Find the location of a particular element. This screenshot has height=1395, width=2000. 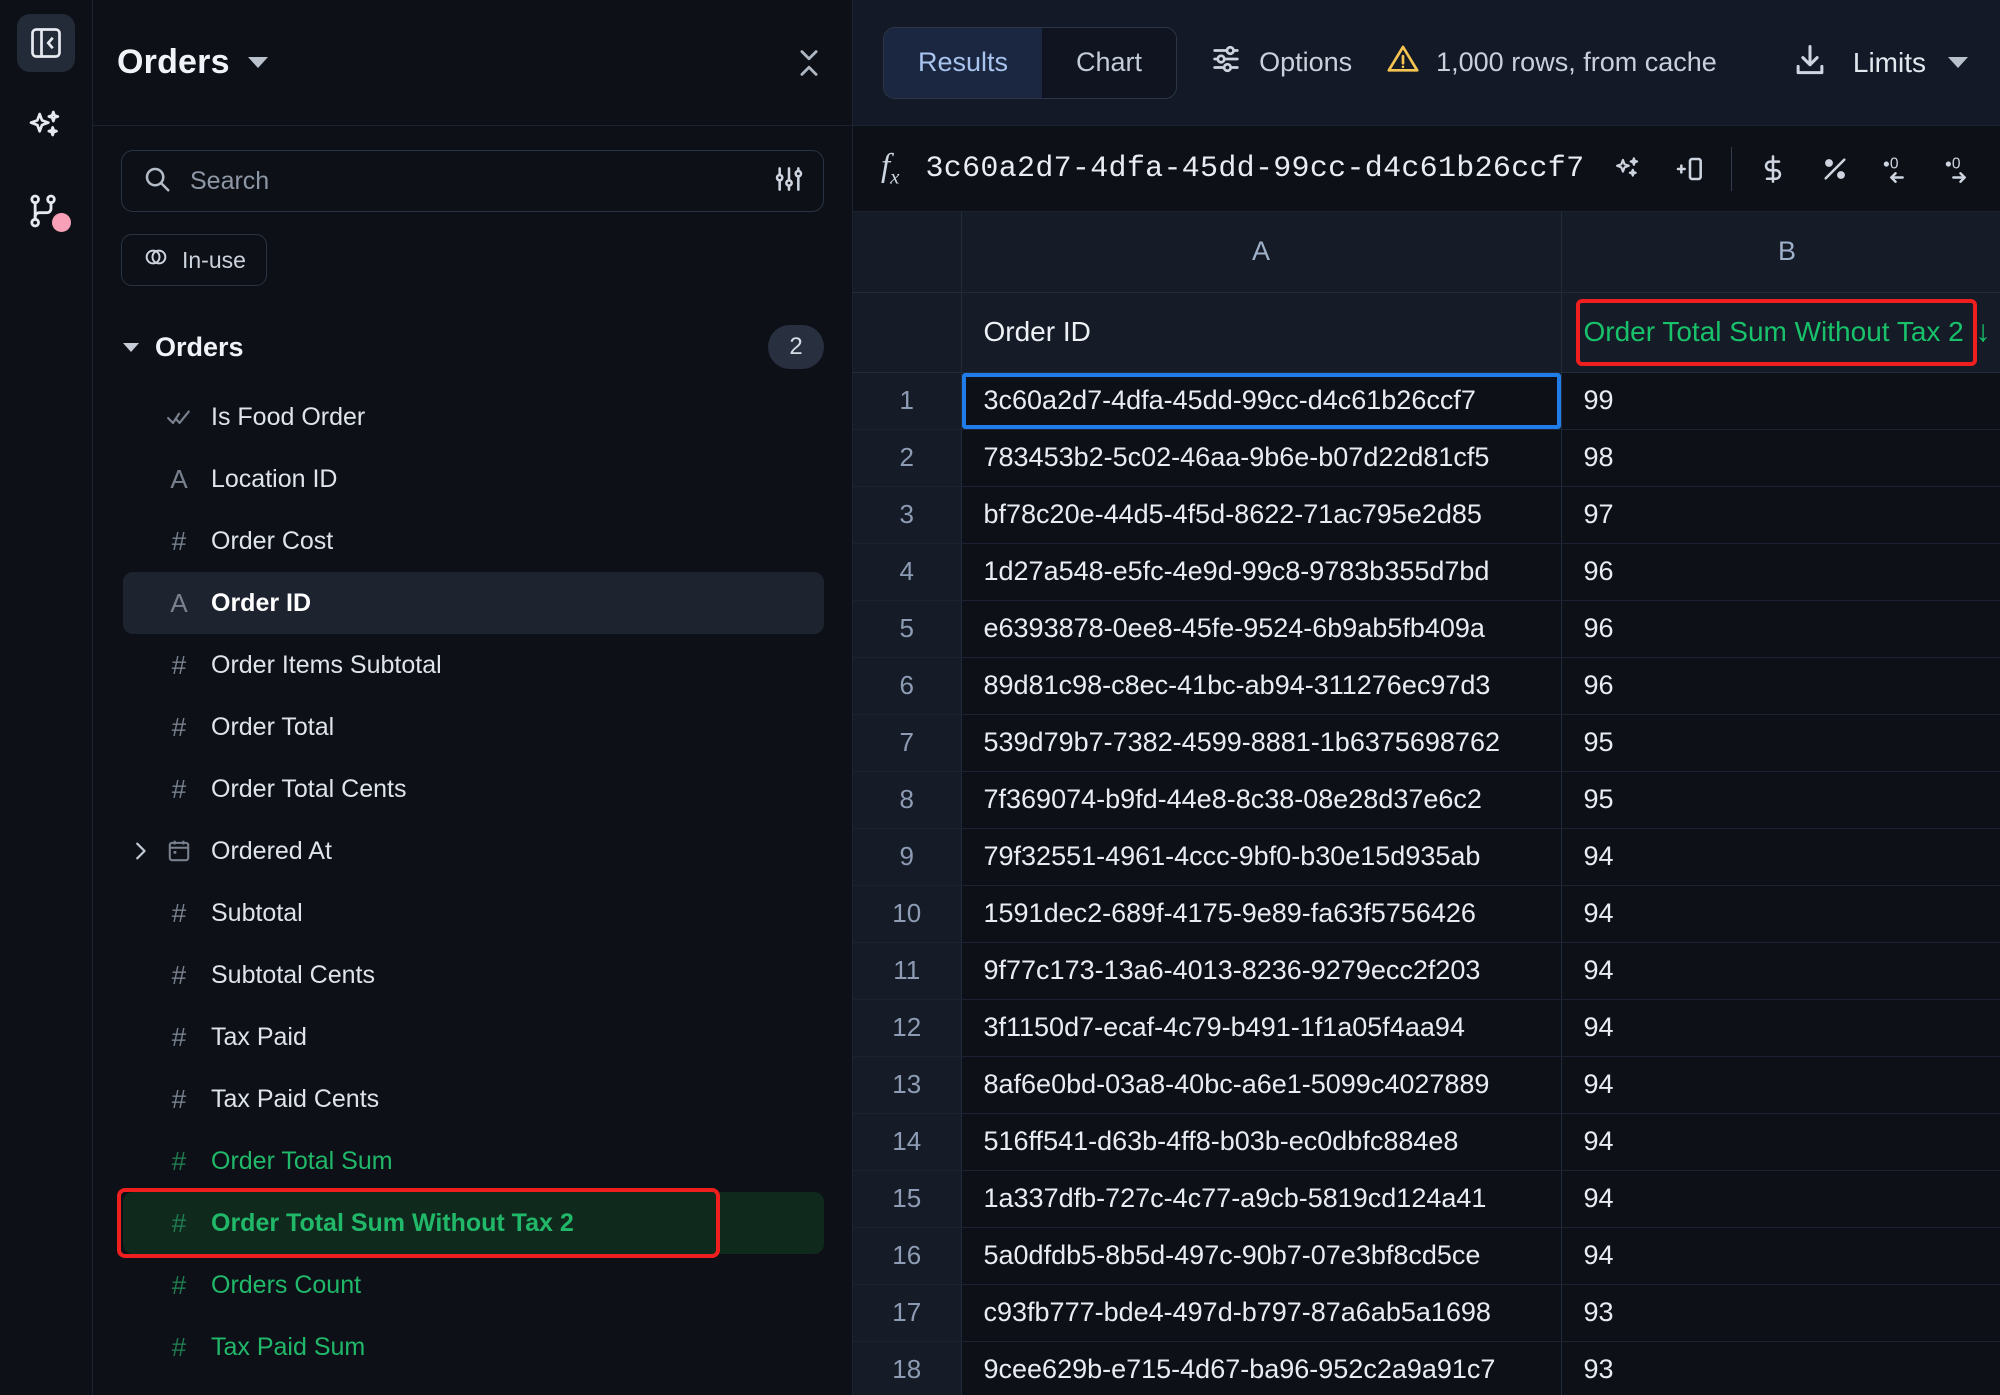

increase-decimal-icon: 0 is located at coordinates (1959, 169).